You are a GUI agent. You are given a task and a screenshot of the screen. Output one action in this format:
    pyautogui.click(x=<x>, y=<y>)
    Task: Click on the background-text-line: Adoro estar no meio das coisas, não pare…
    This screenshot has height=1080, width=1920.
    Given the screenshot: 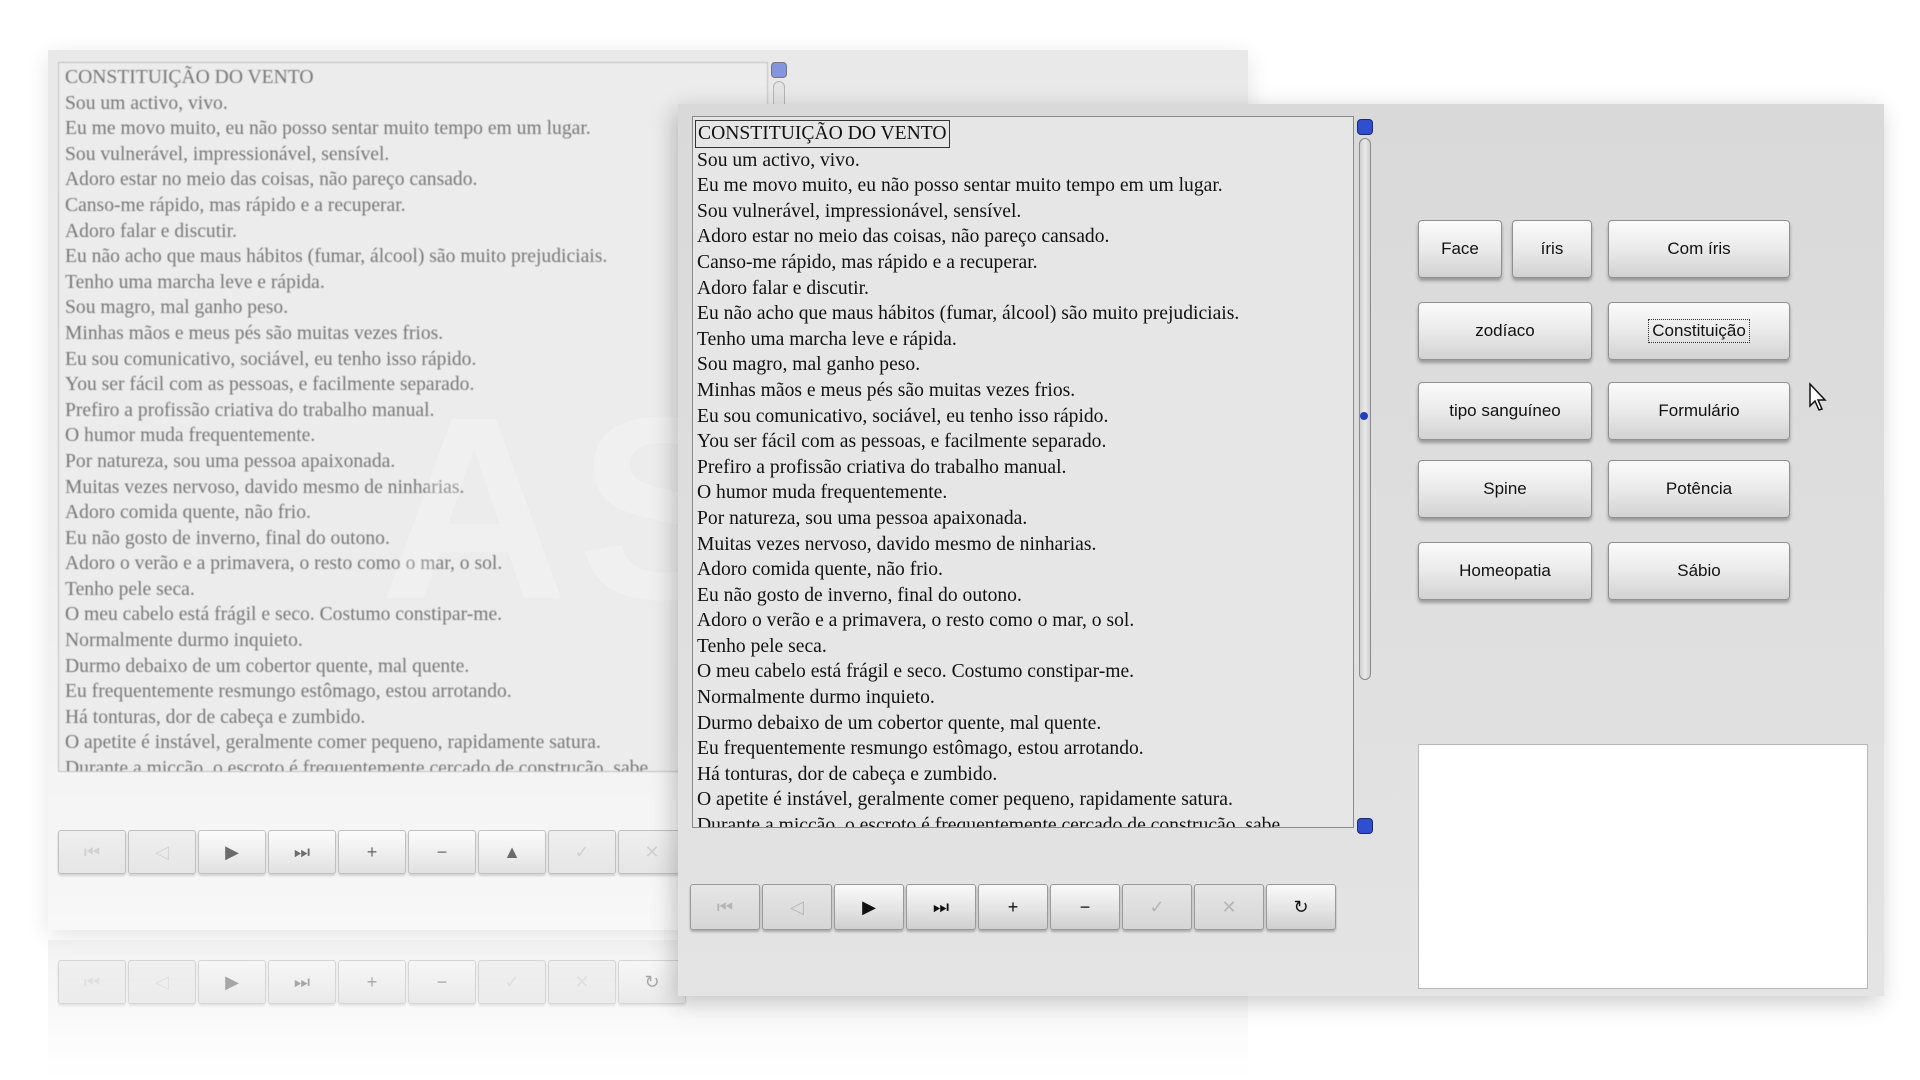 What is the action you would take?
    pyautogui.click(x=271, y=180)
    